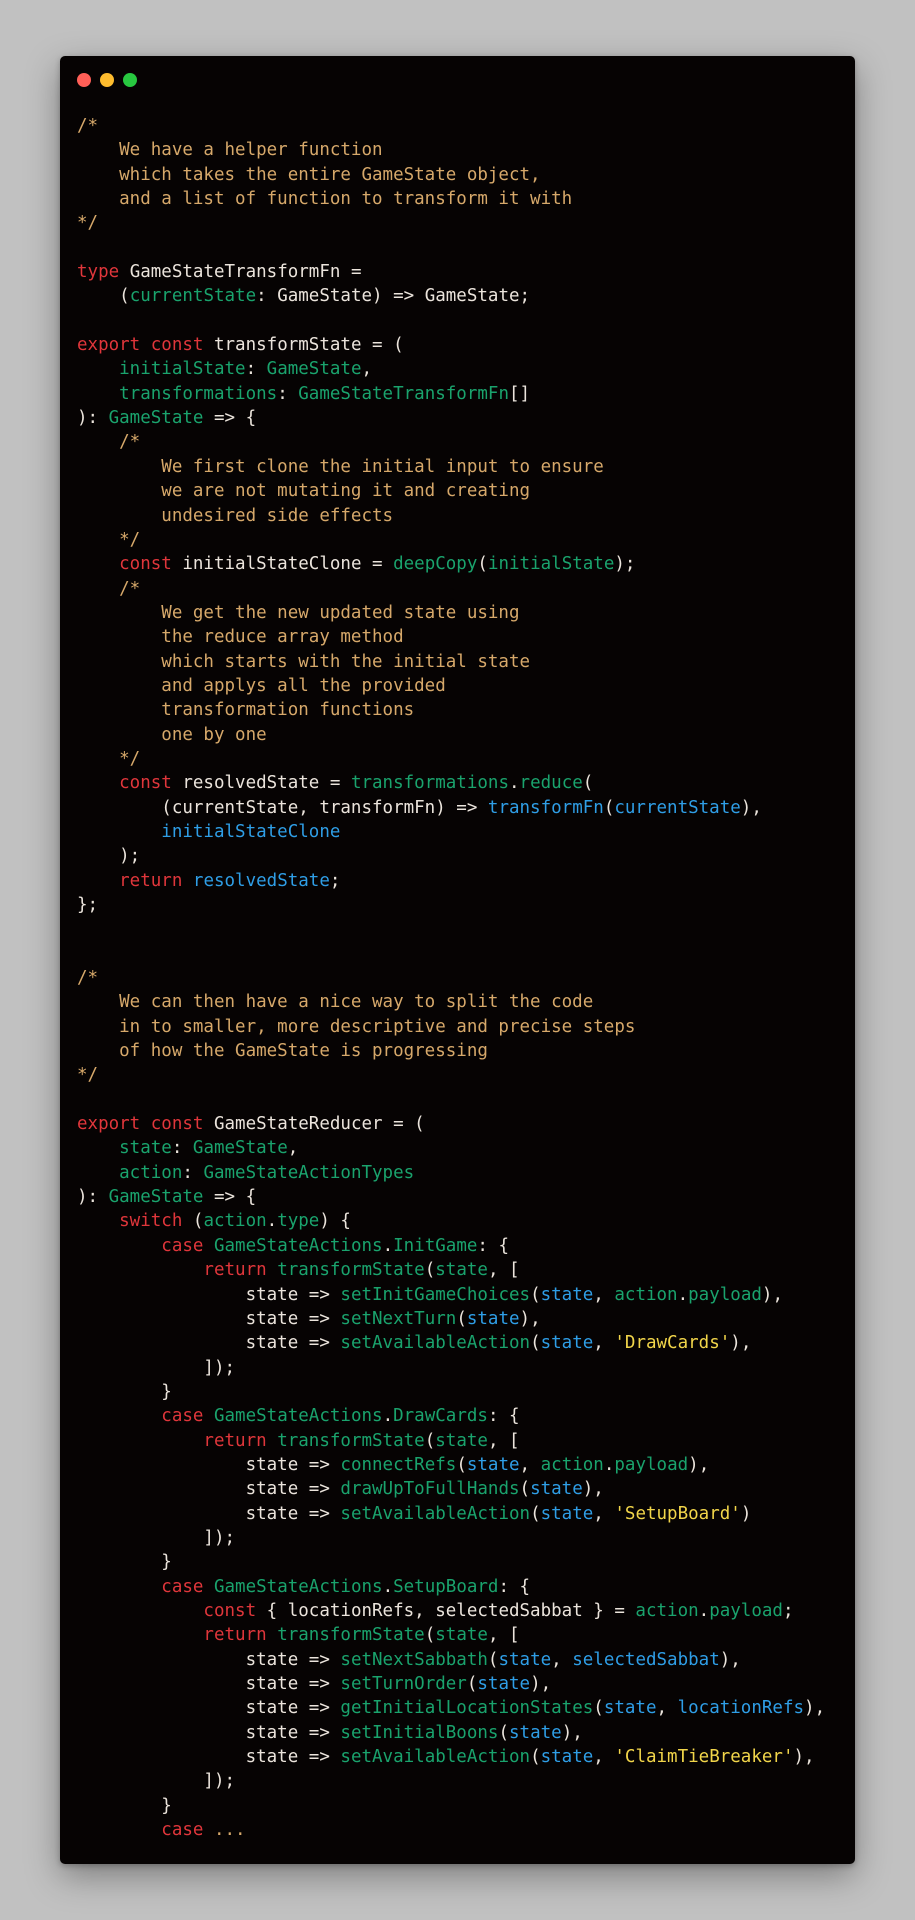 The image size is (915, 1920). What do you see at coordinates (741, 1708) in the screenshot?
I see `code-token: locationRefs` at bounding box center [741, 1708].